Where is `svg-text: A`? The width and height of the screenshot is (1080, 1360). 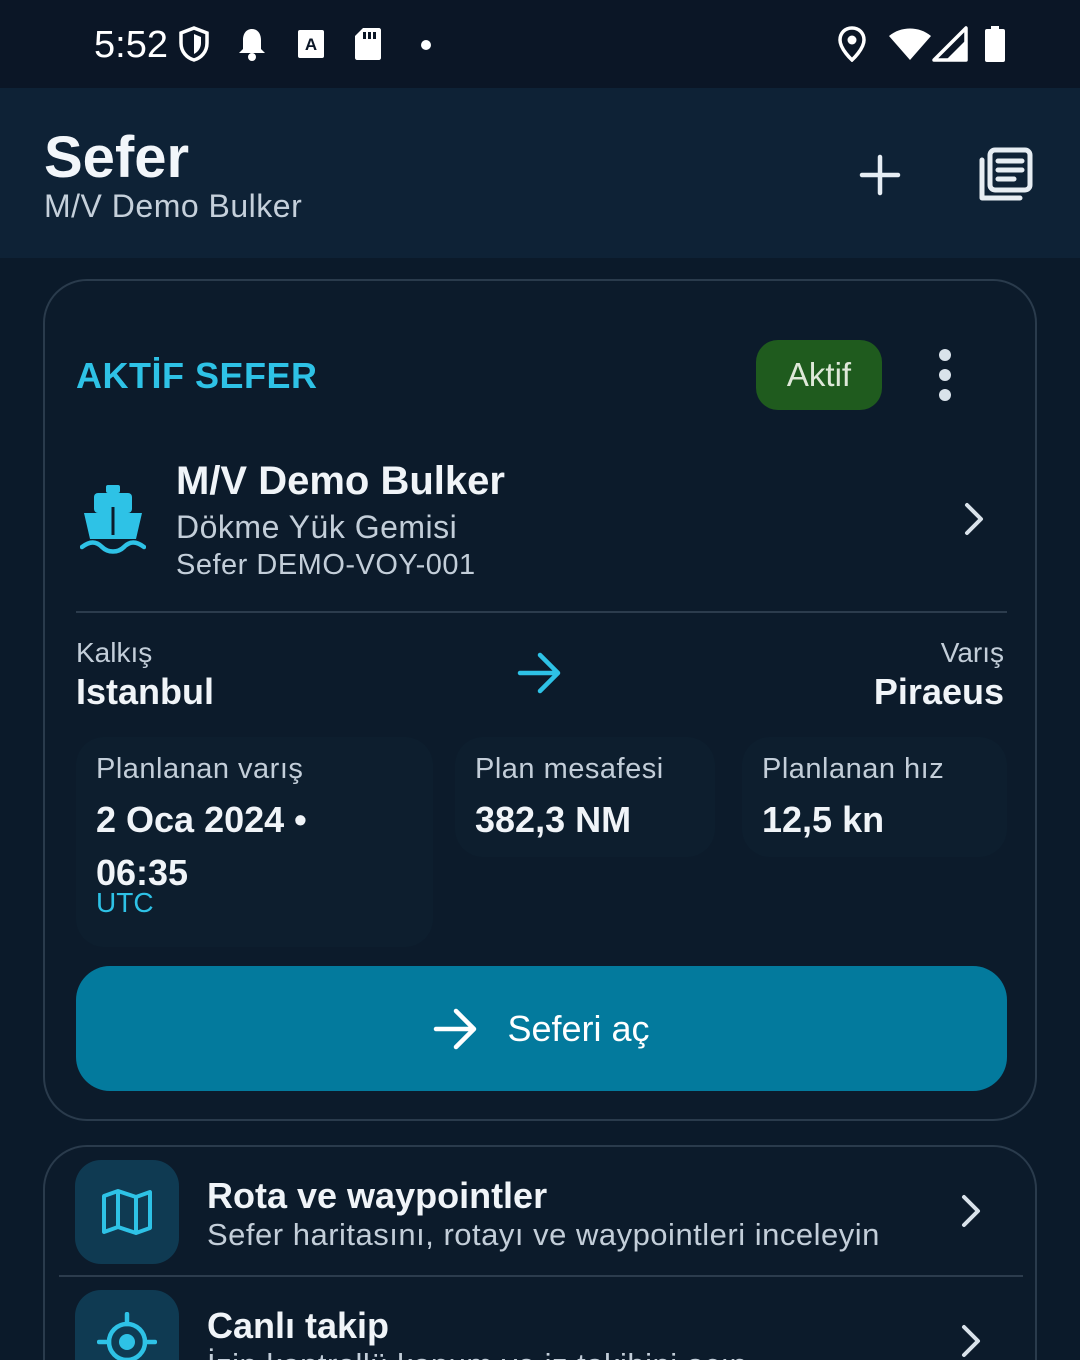 svg-text: A is located at coordinates (311, 44).